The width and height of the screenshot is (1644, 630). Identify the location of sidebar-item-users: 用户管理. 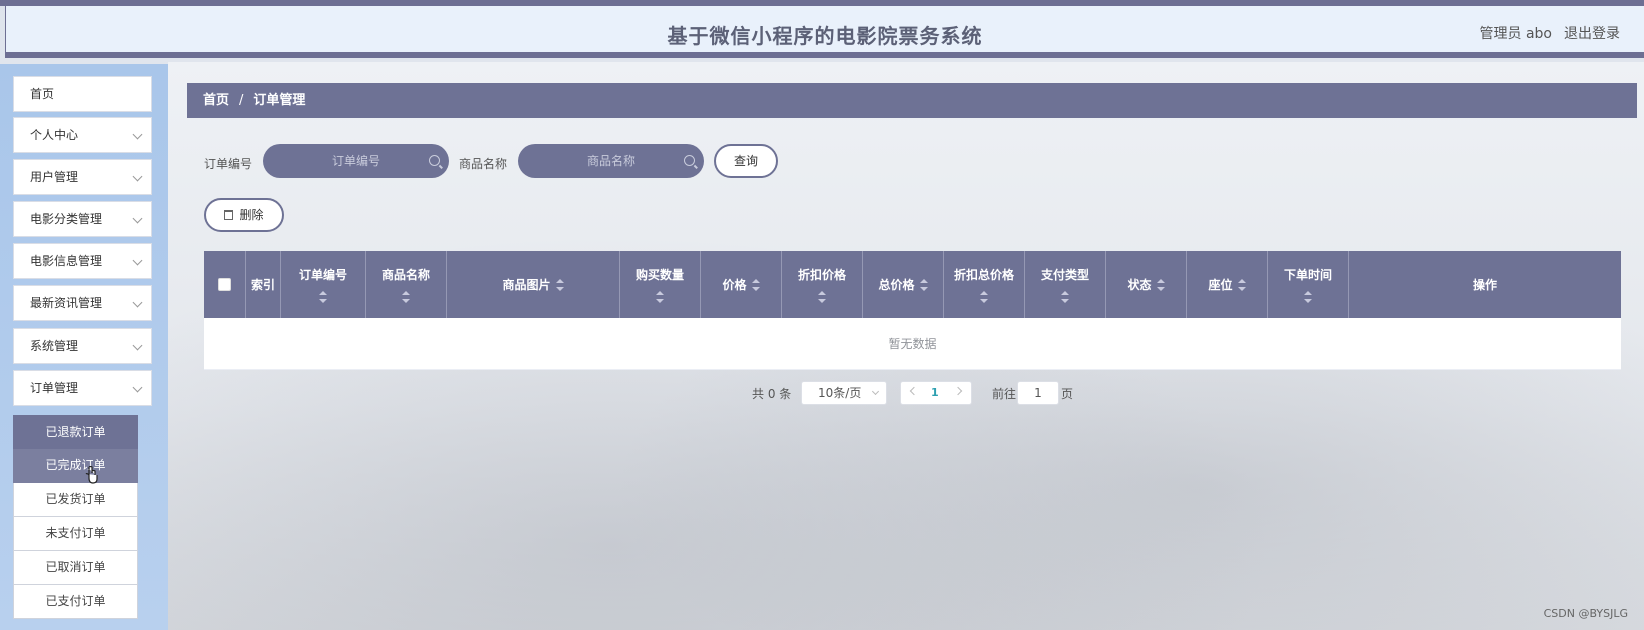
(82, 177).